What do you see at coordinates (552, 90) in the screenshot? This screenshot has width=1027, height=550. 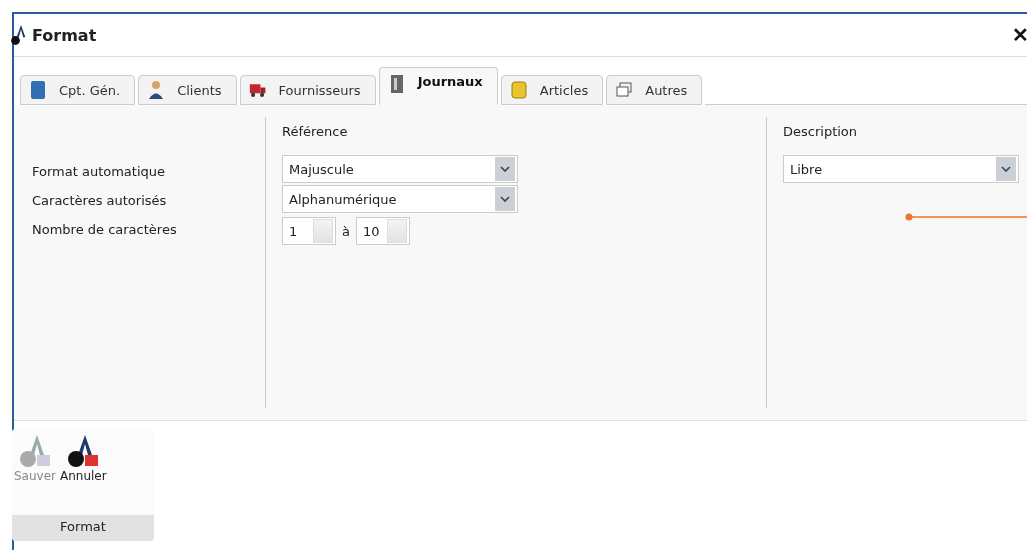 I see `tab: Articles` at bounding box center [552, 90].